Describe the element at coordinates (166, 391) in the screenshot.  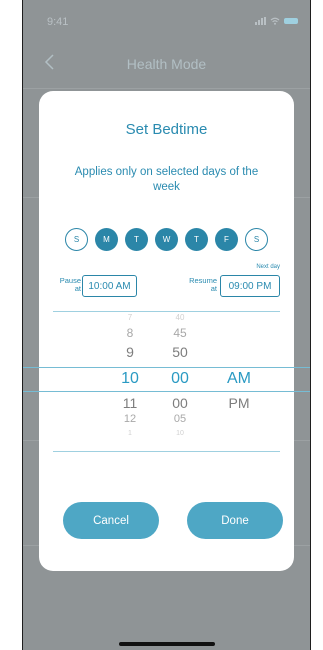
I see `picker-selection-bottom` at that location.